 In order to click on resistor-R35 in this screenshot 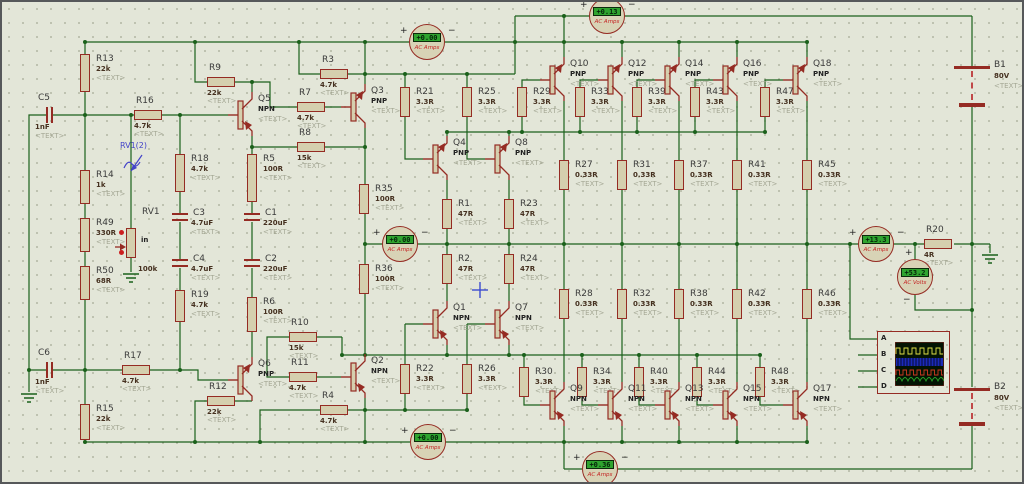, I will do `click(364, 199)`.